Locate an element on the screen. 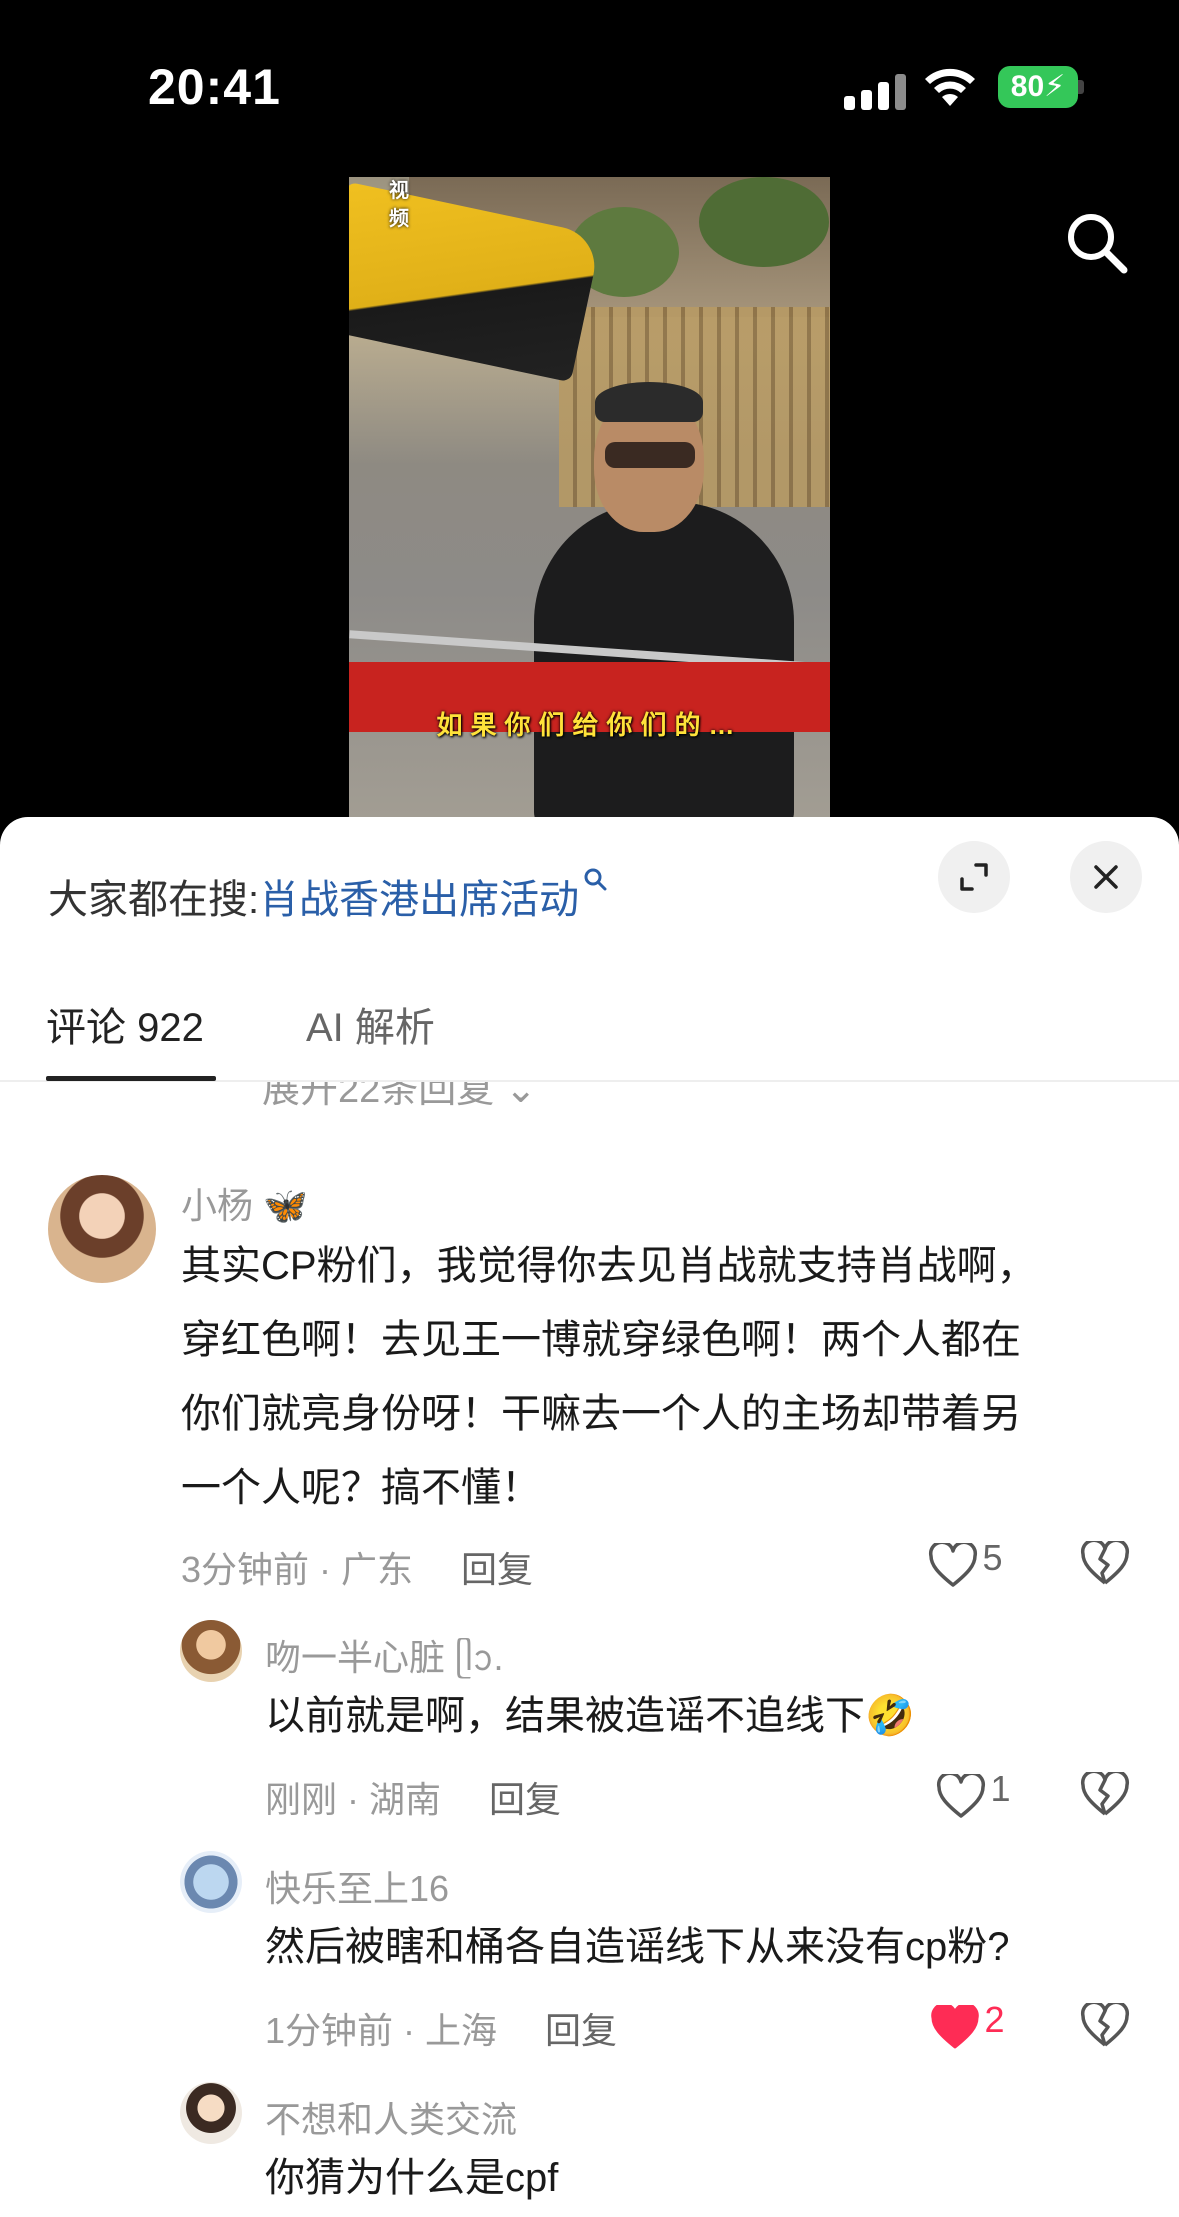  comment-line: 其实CP粉们，我觉得你去见肖战就支持肖战啊， is located at coordinates (609, 1266).